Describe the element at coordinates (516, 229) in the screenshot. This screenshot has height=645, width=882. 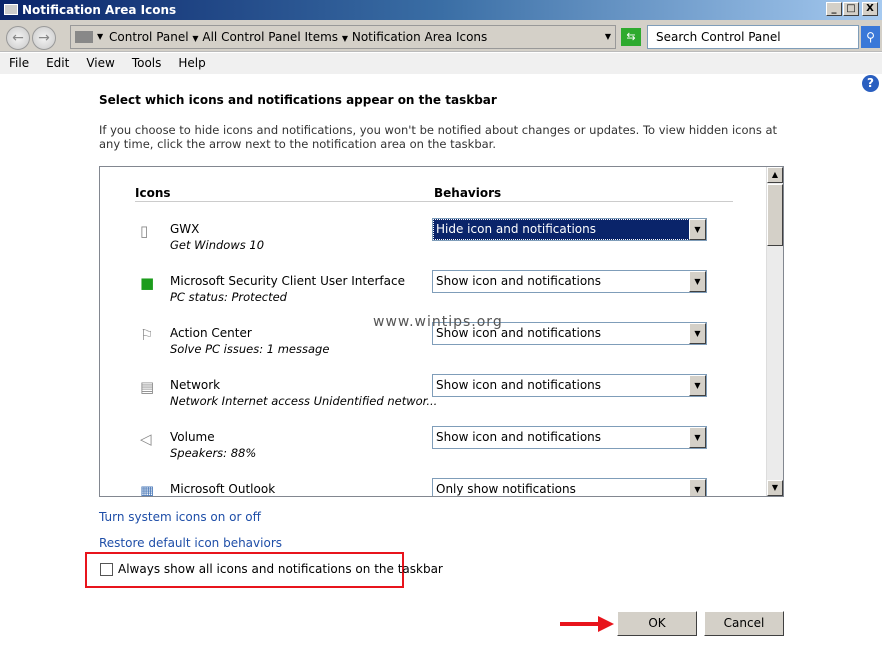
I see `behavior-value: Hide icon and notifications` at that location.